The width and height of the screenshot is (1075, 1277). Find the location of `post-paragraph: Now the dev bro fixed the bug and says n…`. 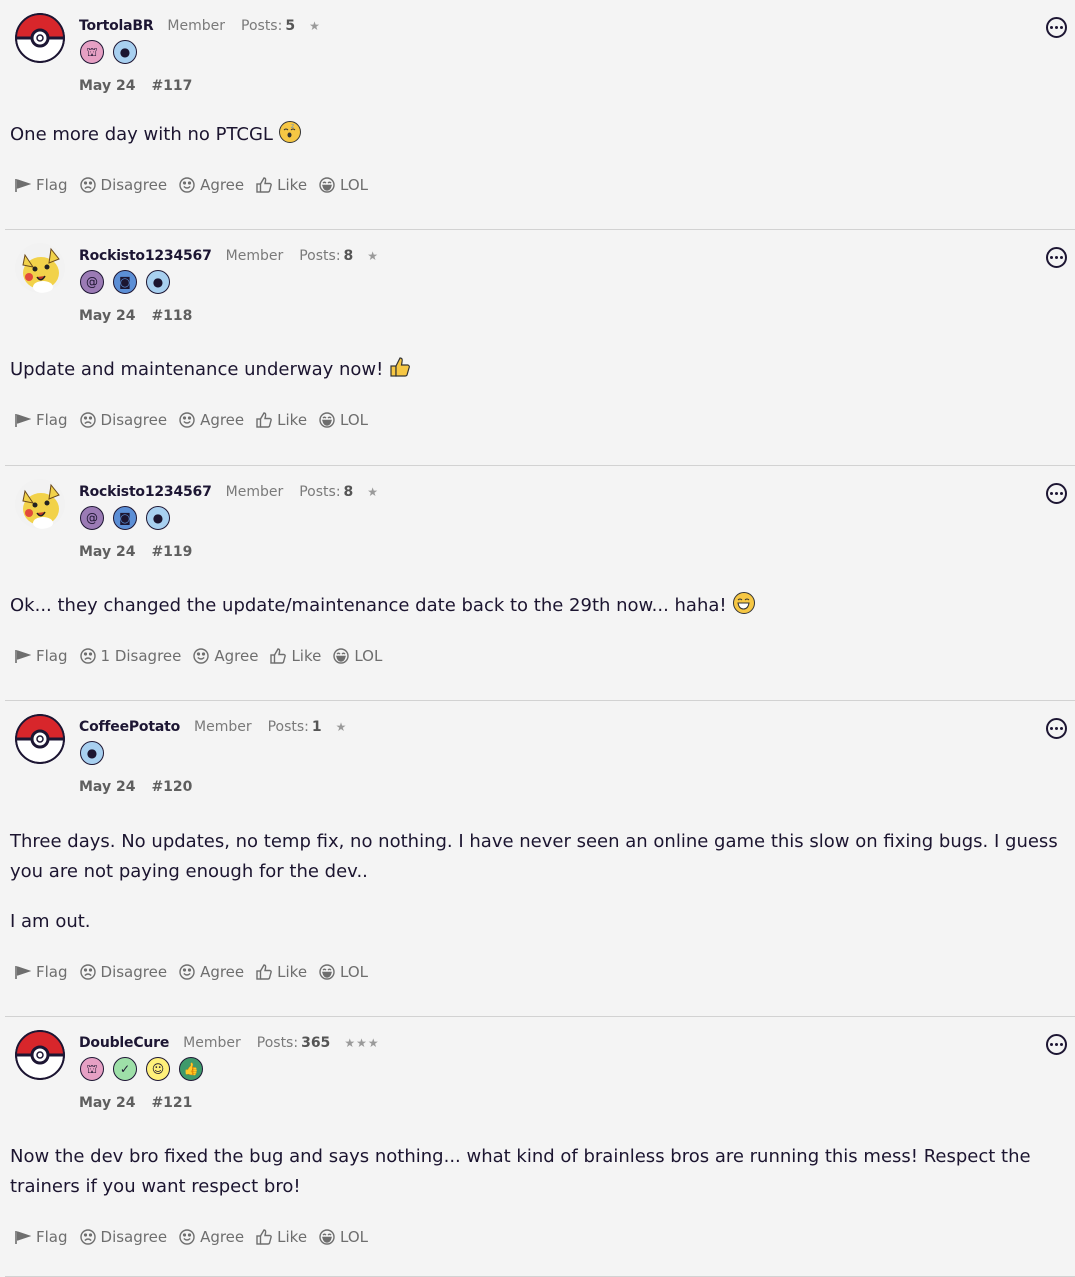

post-paragraph: Now the dev bro fixed the bug and says n… is located at coordinates (520, 1171).